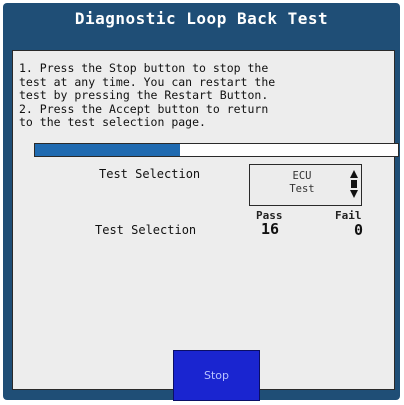  Describe the element at coordinates (146, 230) in the screenshot. I see `results-label: Test Selection` at that location.